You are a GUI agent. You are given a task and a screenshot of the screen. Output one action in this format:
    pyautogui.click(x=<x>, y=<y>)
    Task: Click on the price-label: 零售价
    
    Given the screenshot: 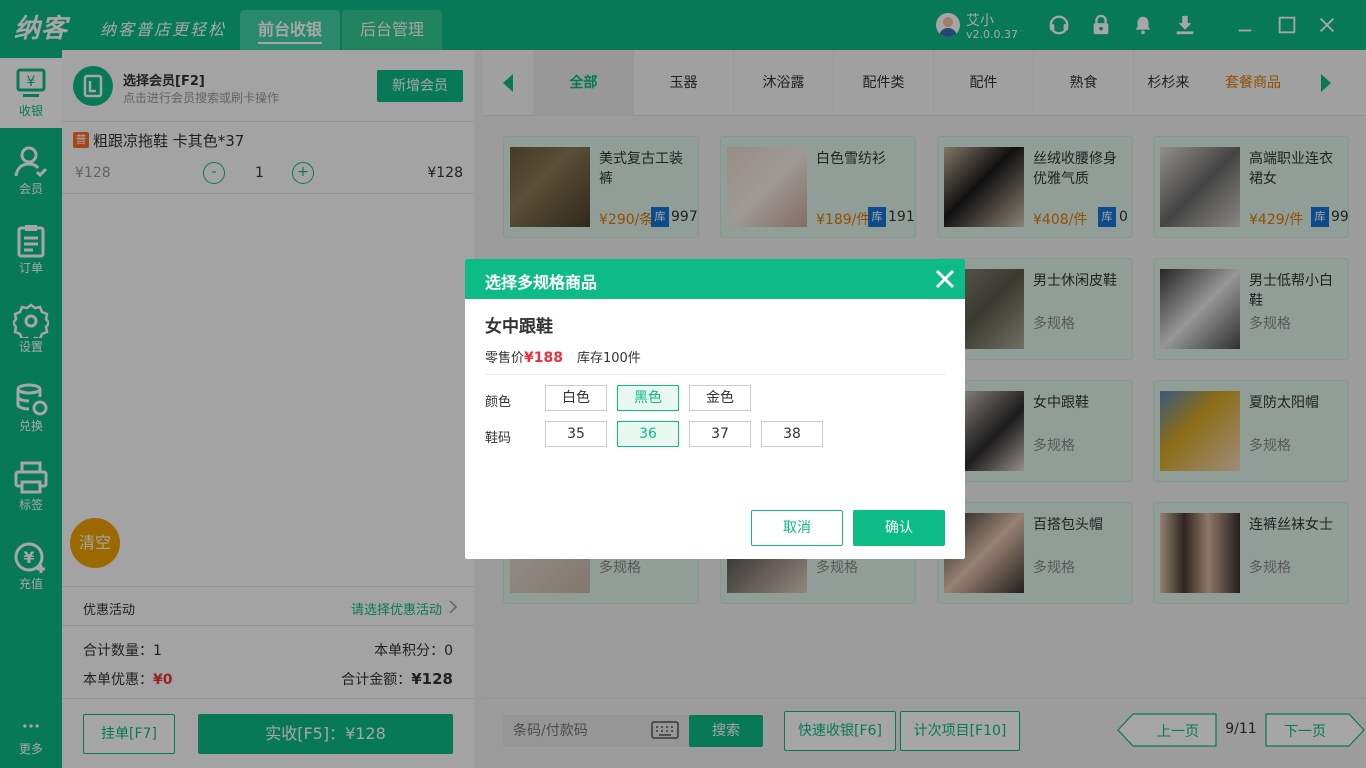 What is the action you would take?
    pyautogui.click(x=505, y=358)
    